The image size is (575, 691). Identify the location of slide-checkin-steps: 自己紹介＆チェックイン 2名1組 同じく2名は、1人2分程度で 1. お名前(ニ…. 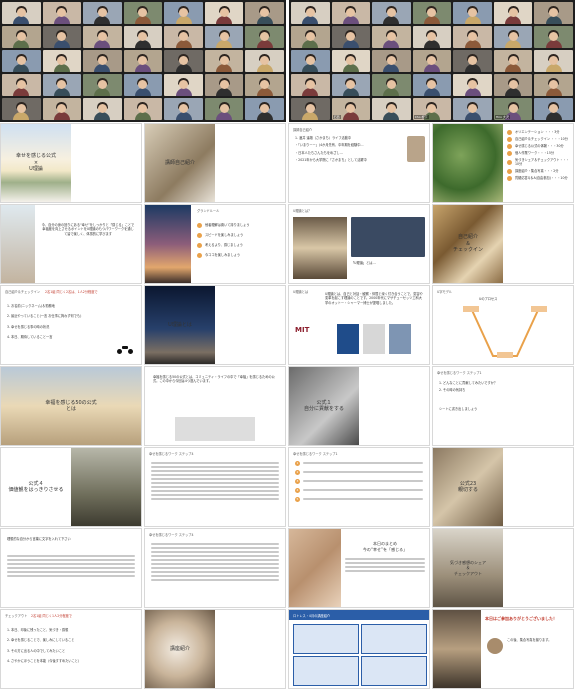
(71, 325).